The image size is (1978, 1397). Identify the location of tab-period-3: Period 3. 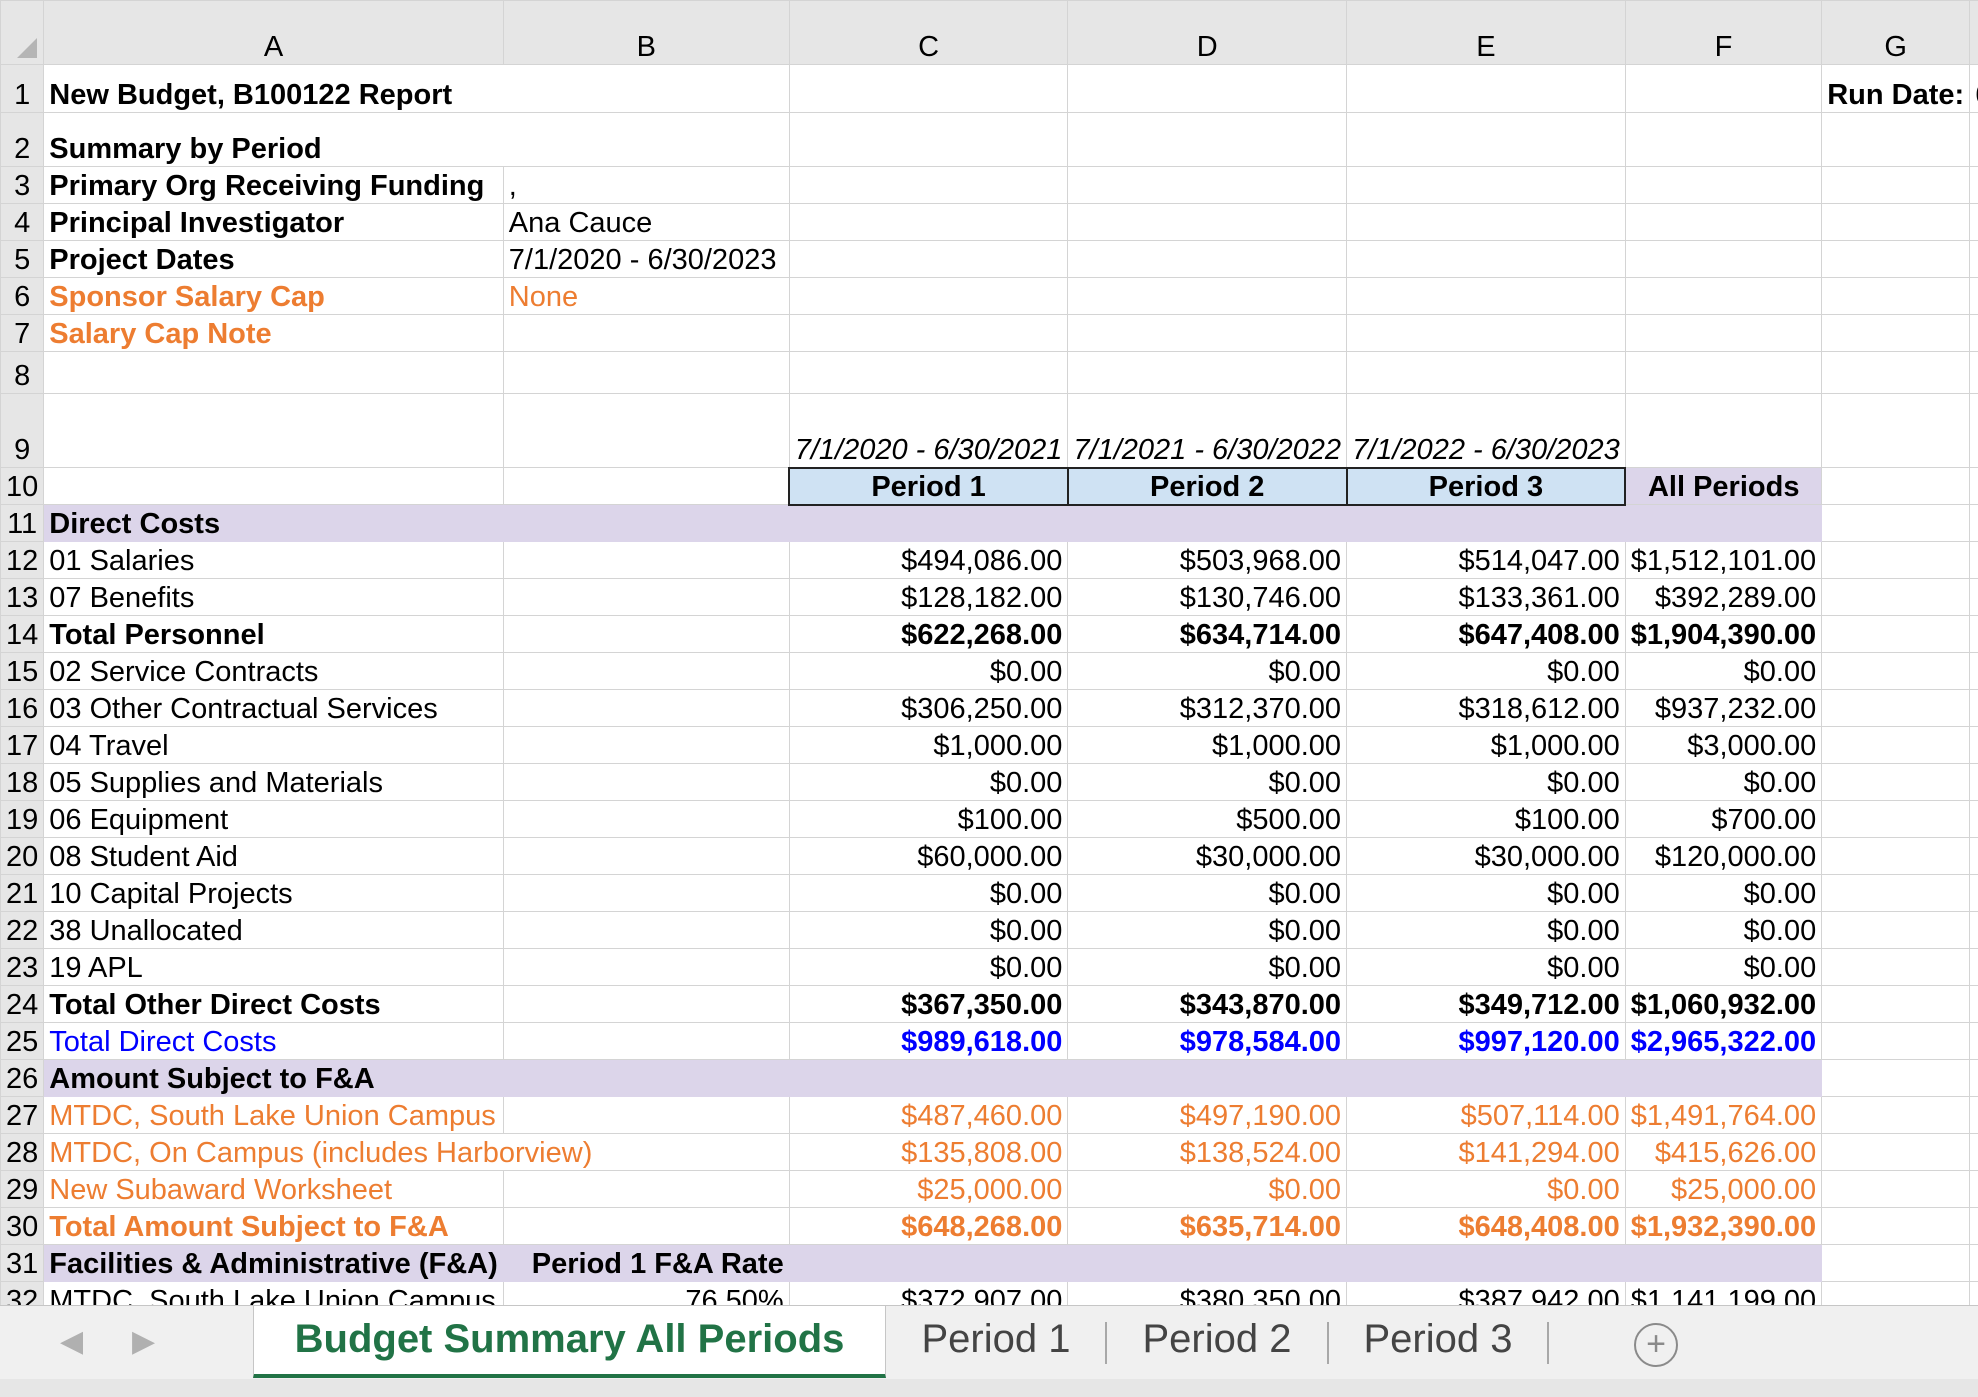
(1438, 1342).